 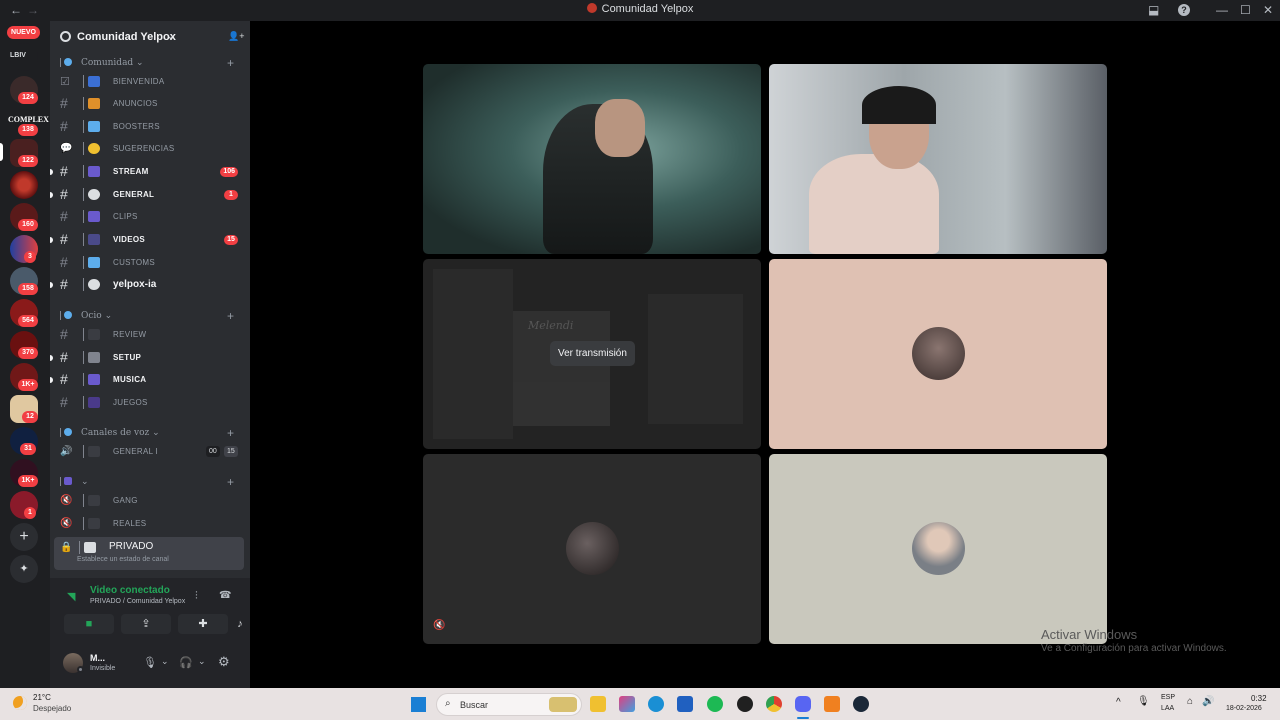 What do you see at coordinates (149, 82) in the screenshot?
I see `channel-bienvenida: ☑ BIENVENIDA` at bounding box center [149, 82].